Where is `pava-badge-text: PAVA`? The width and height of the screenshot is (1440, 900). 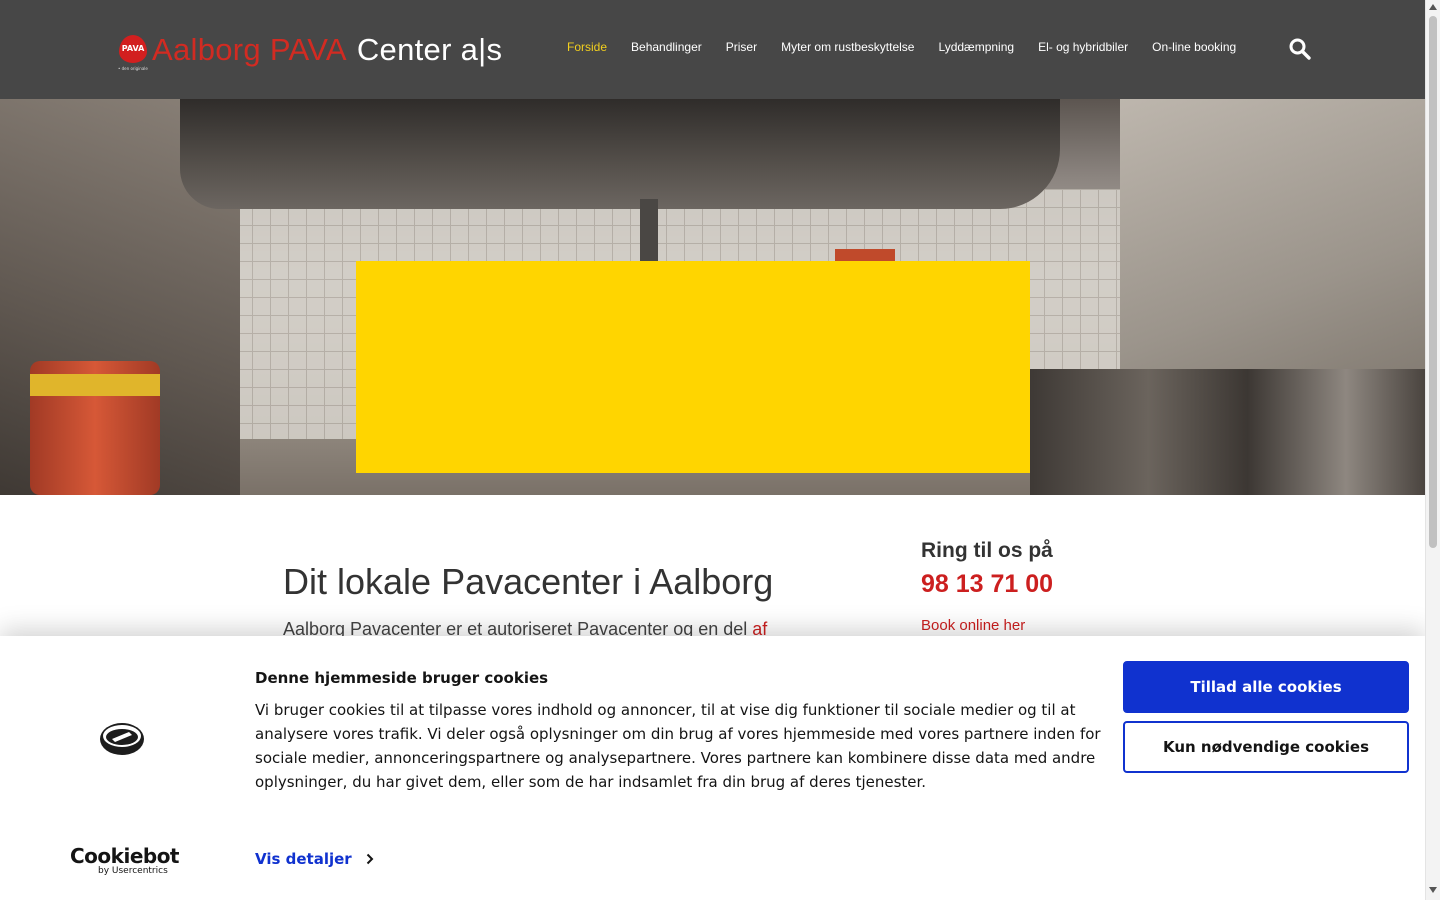
pava-badge-text: PAVA is located at coordinates (133, 48).